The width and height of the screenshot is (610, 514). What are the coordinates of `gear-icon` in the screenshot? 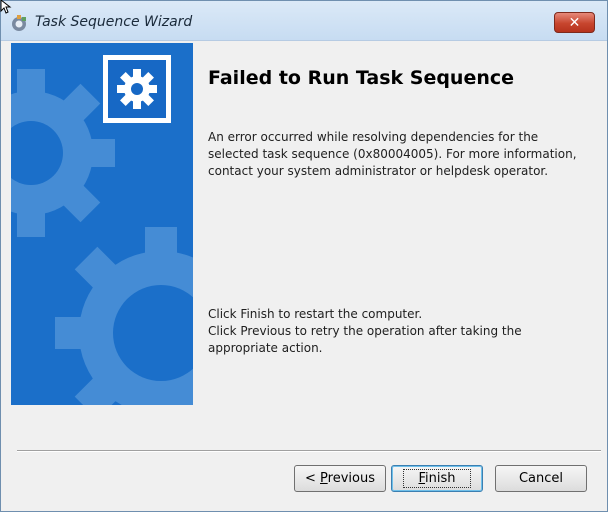 It's located at (137, 89).